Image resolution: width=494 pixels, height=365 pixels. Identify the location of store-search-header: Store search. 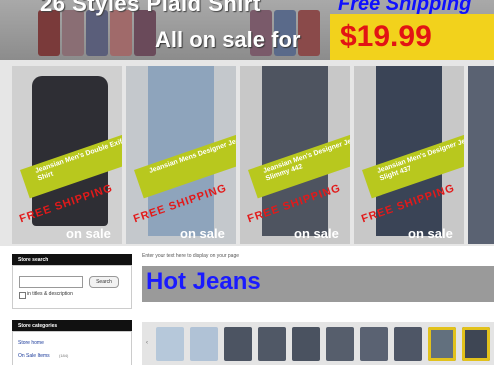
(72, 259).